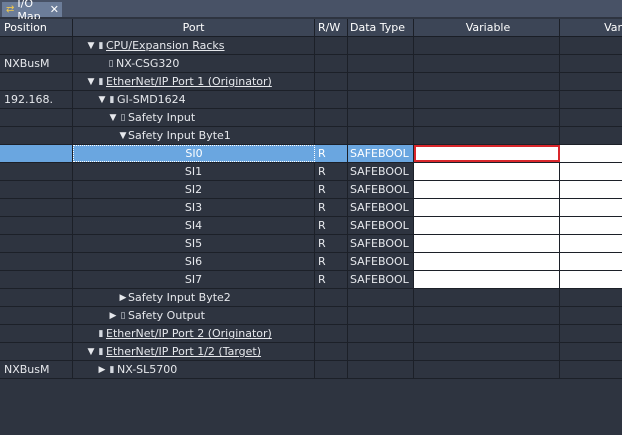 The width and height of the screenshot is (622, 435). Describe the element at coordinates (123, 315) in the screenshot. I see `io-group-icon: ▯` at that location.